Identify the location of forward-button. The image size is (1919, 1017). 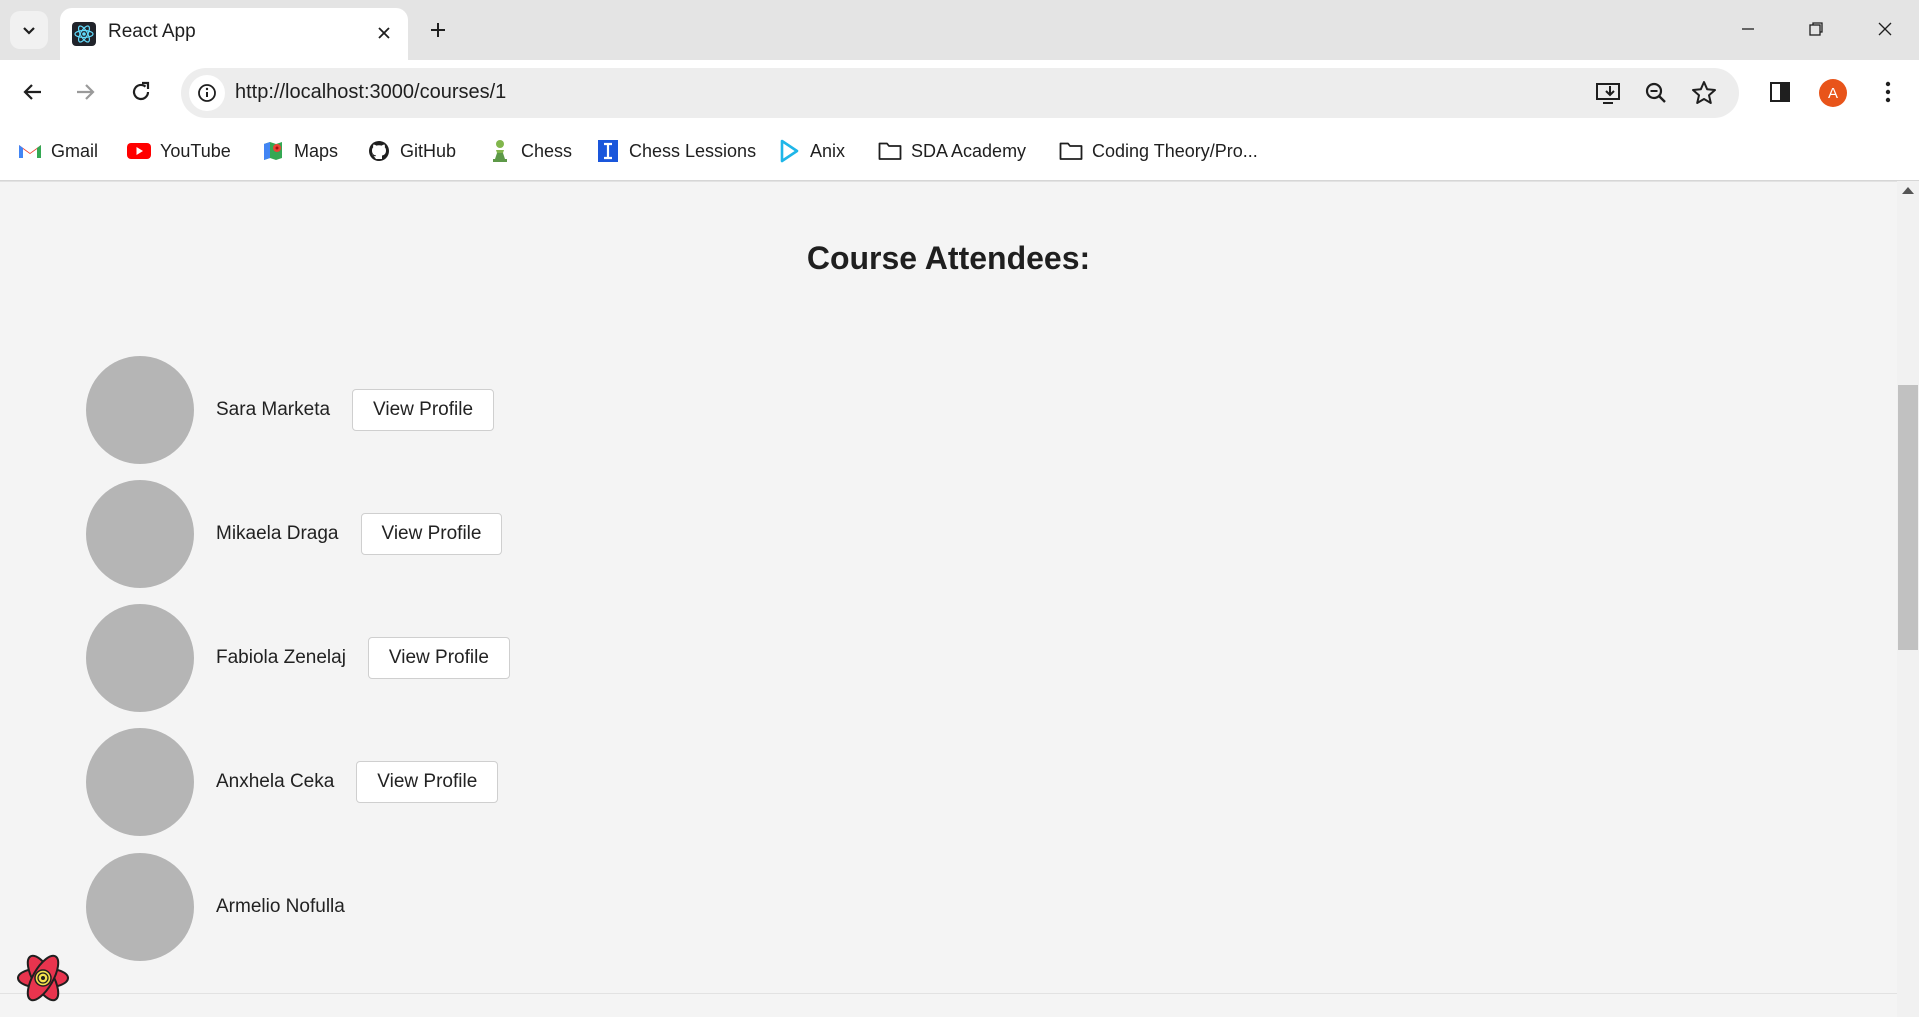
(85, 92).